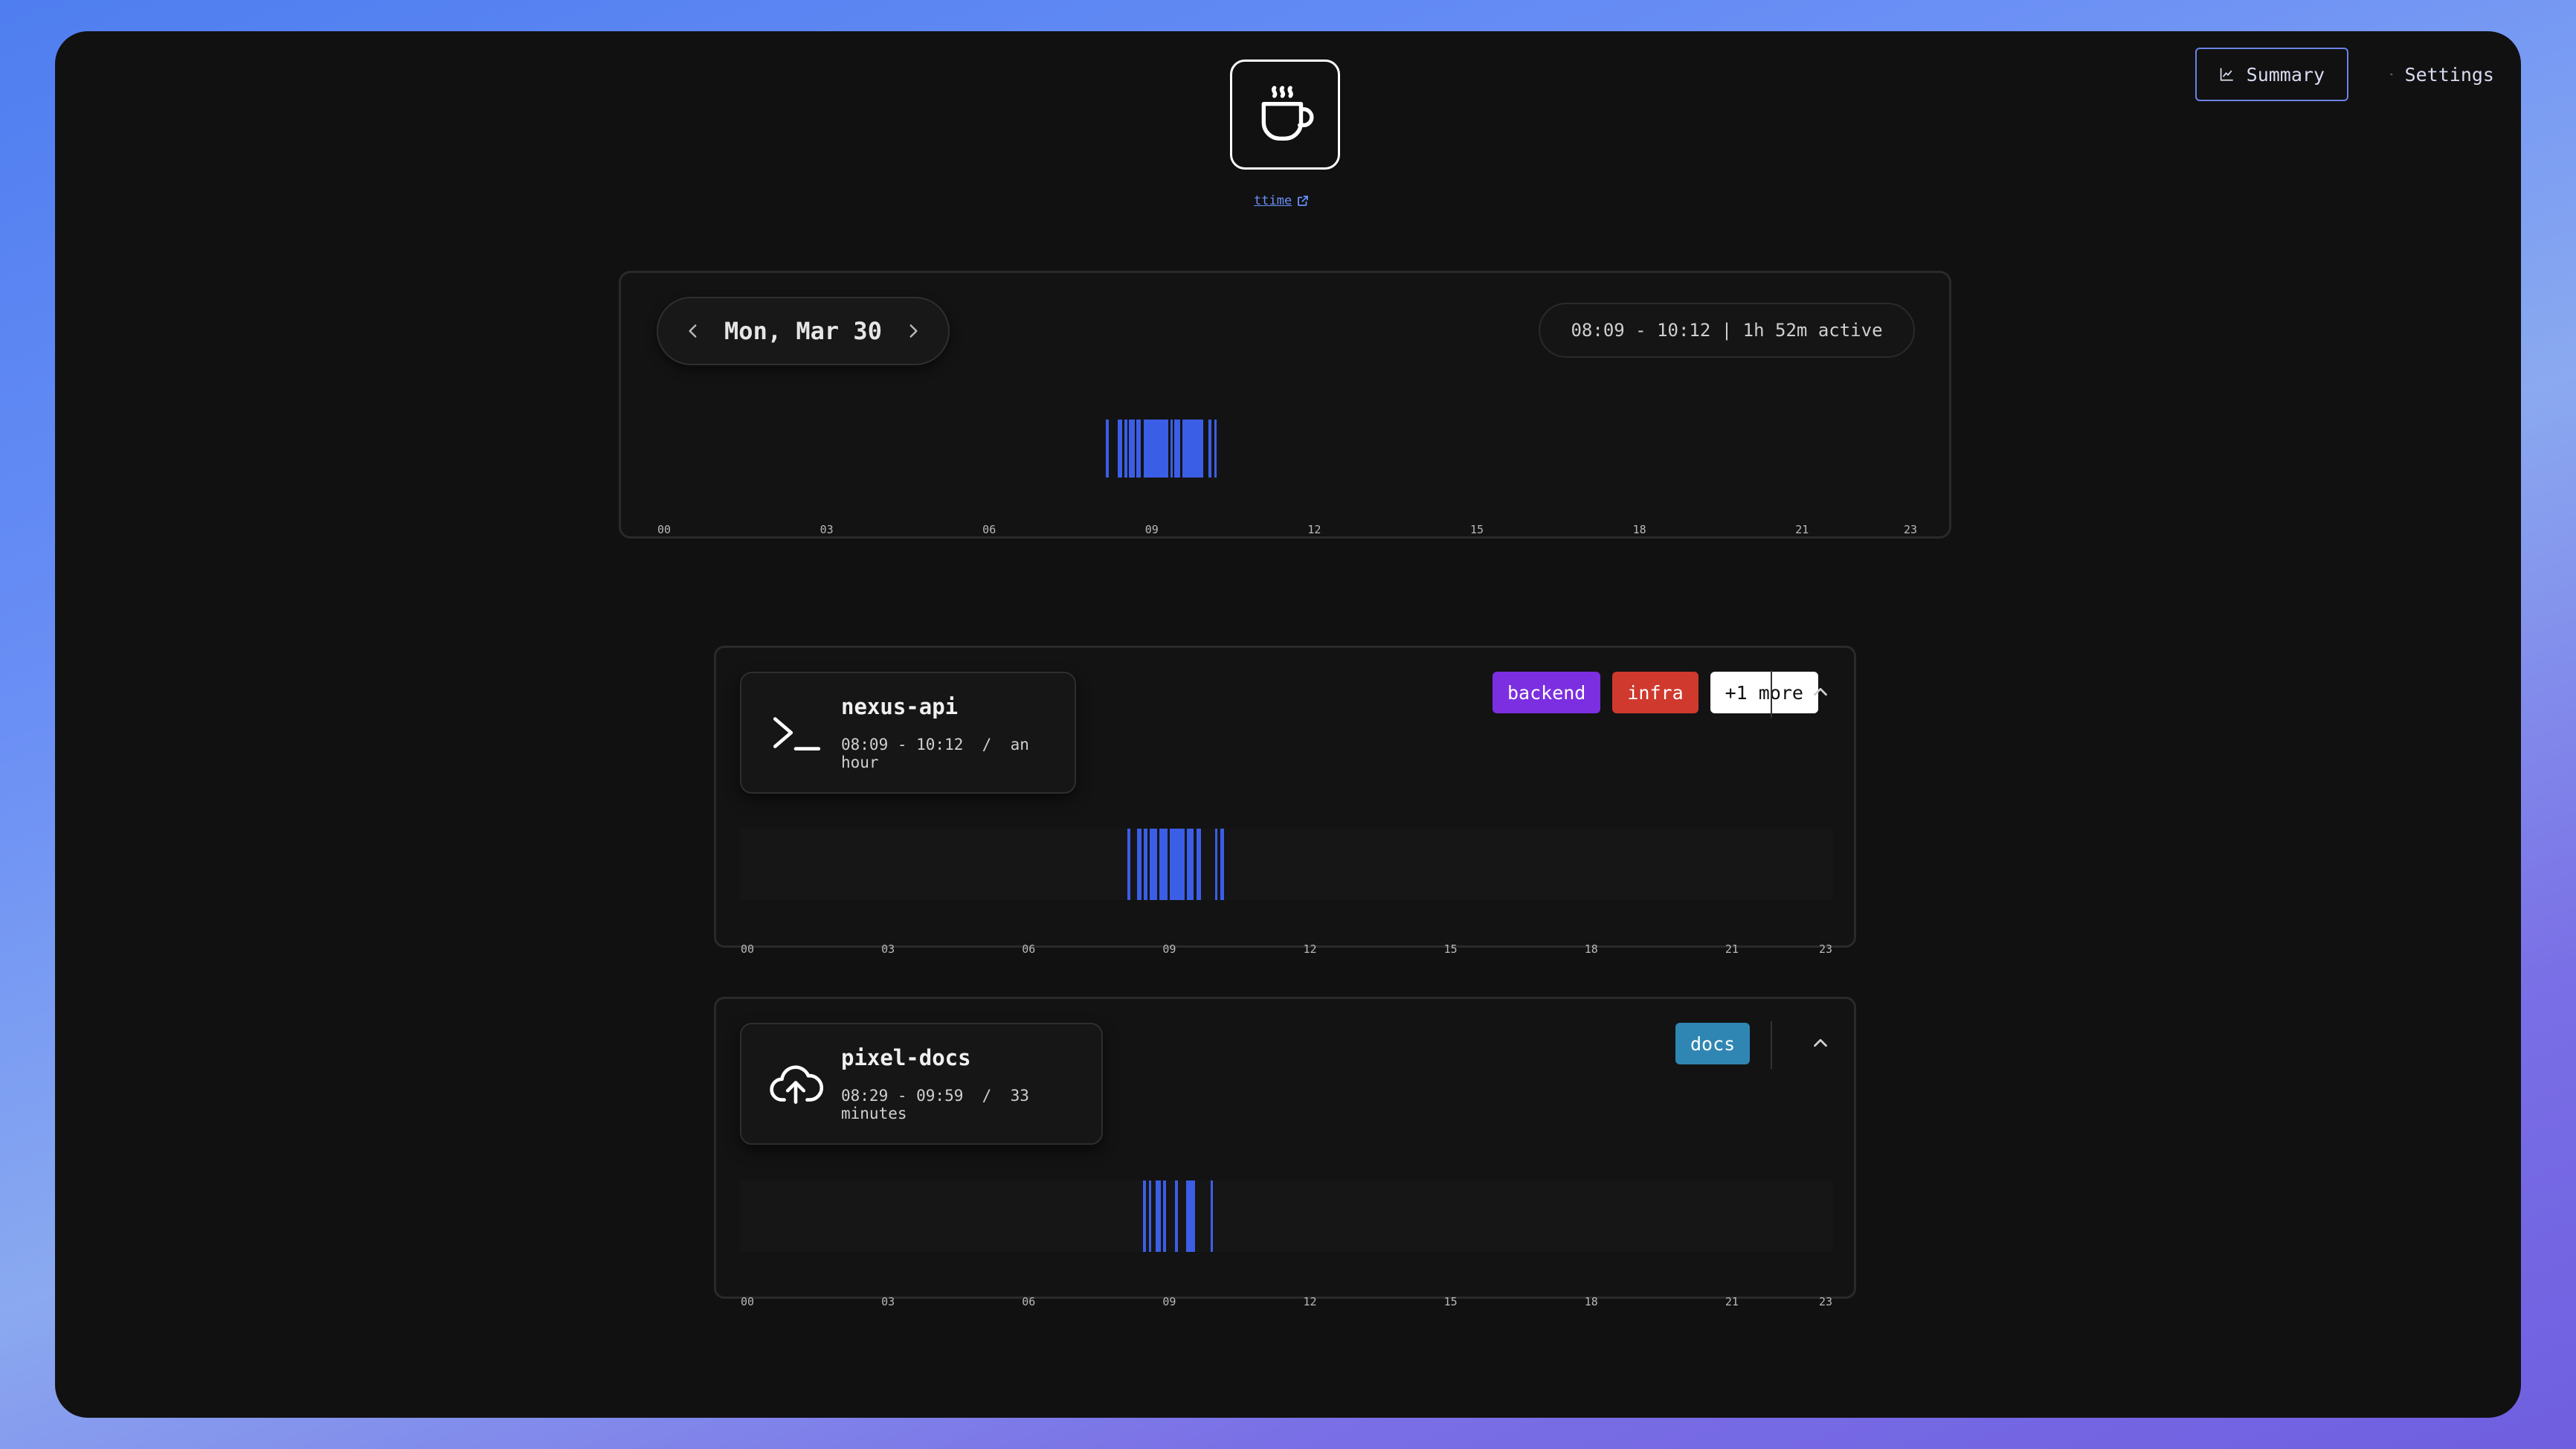 This screenshot has height=1449, width=2576. Describe the element at coordinates (2391, 74) in the screenshot. I see `sliders-icon` at that location.